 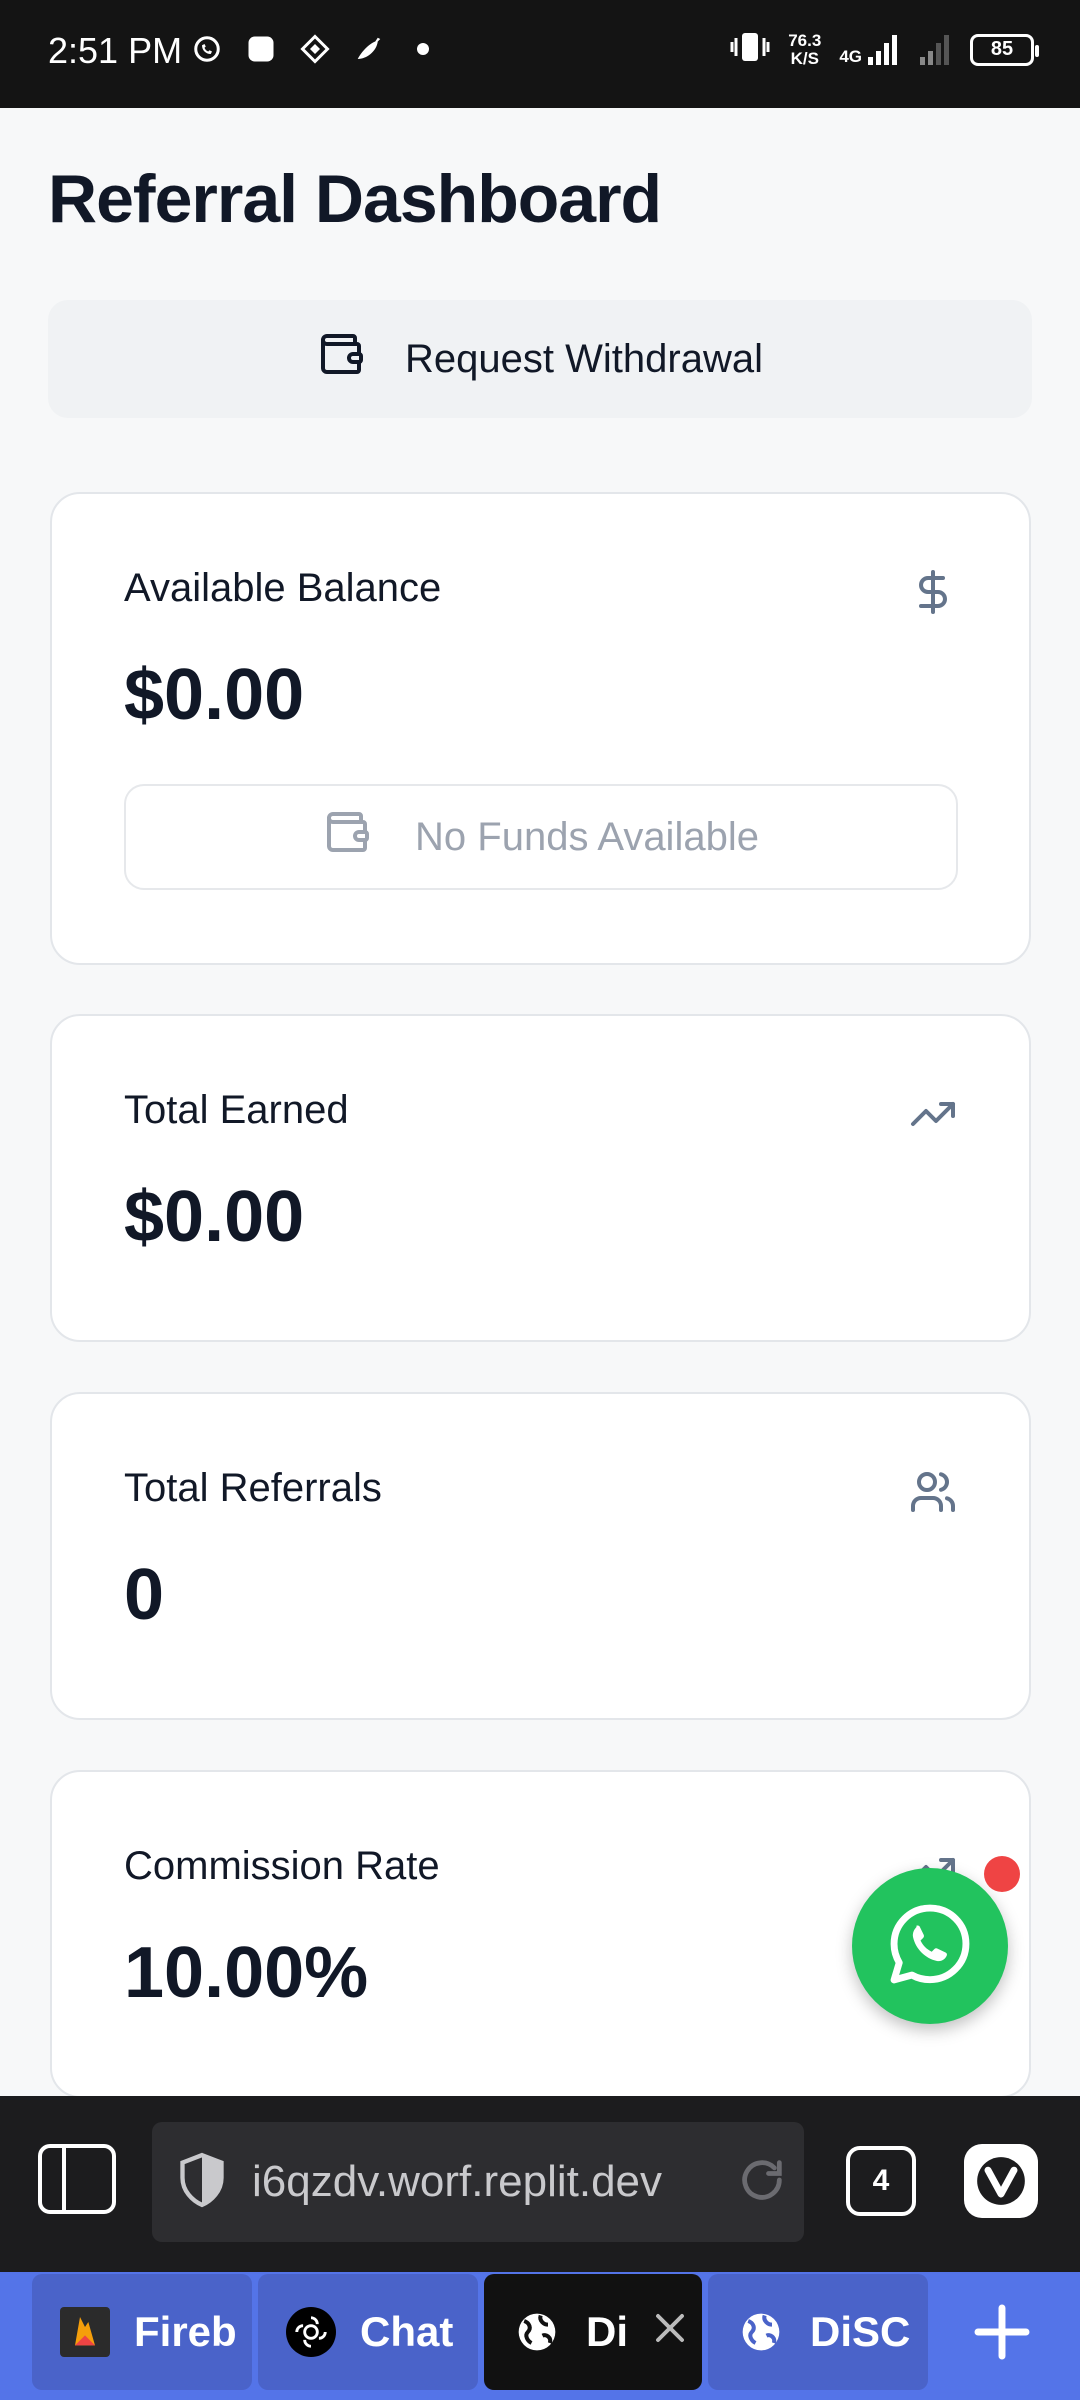 I want to click on commission-rate-value: 10.00%, so click(x=246, y=1973).